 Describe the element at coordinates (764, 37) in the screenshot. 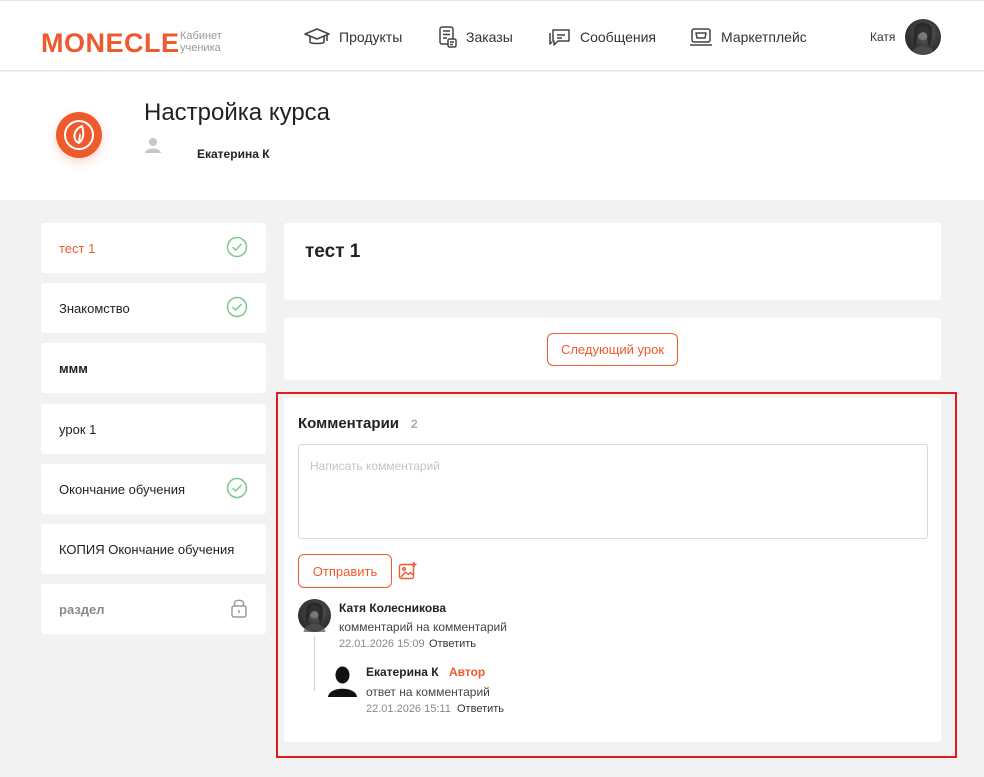

I see `nav-marketplace-label: Маркетплейс` at that location.